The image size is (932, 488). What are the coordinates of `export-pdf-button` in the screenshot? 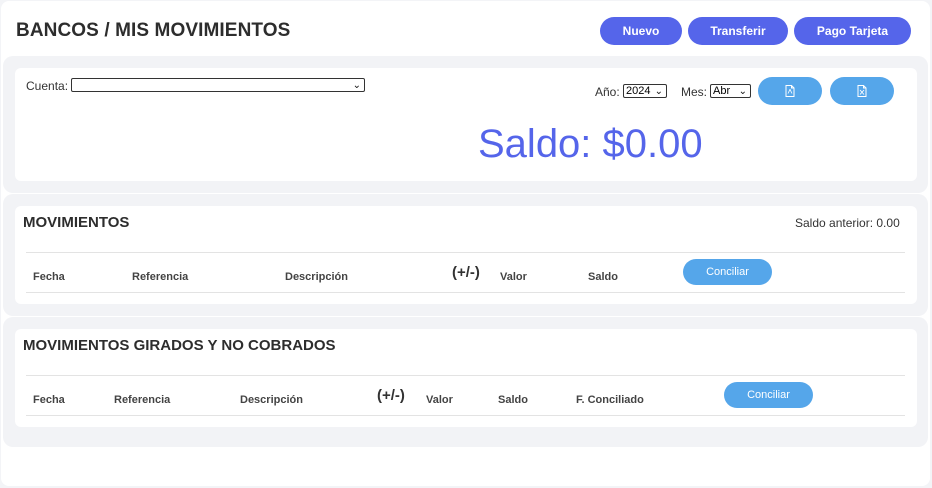 It's located at (790, 91).